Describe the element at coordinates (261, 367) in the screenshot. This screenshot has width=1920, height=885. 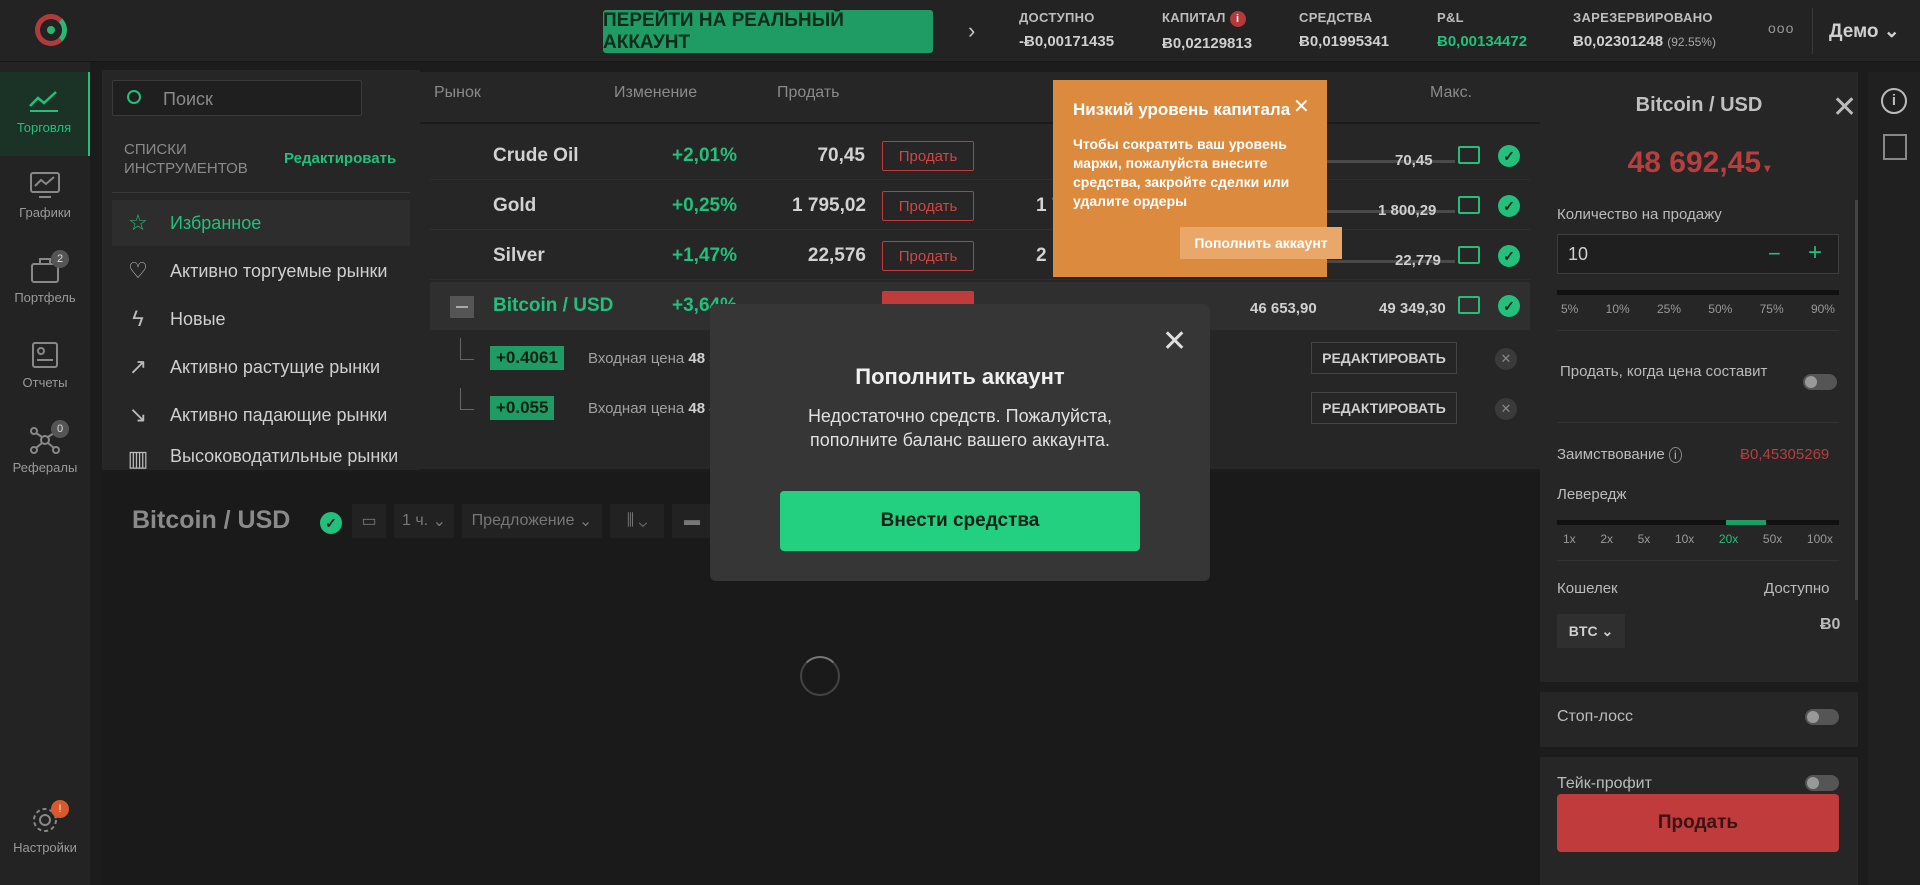
I see `list-item-rising: ↗ Активно растущие рынки` at that location.